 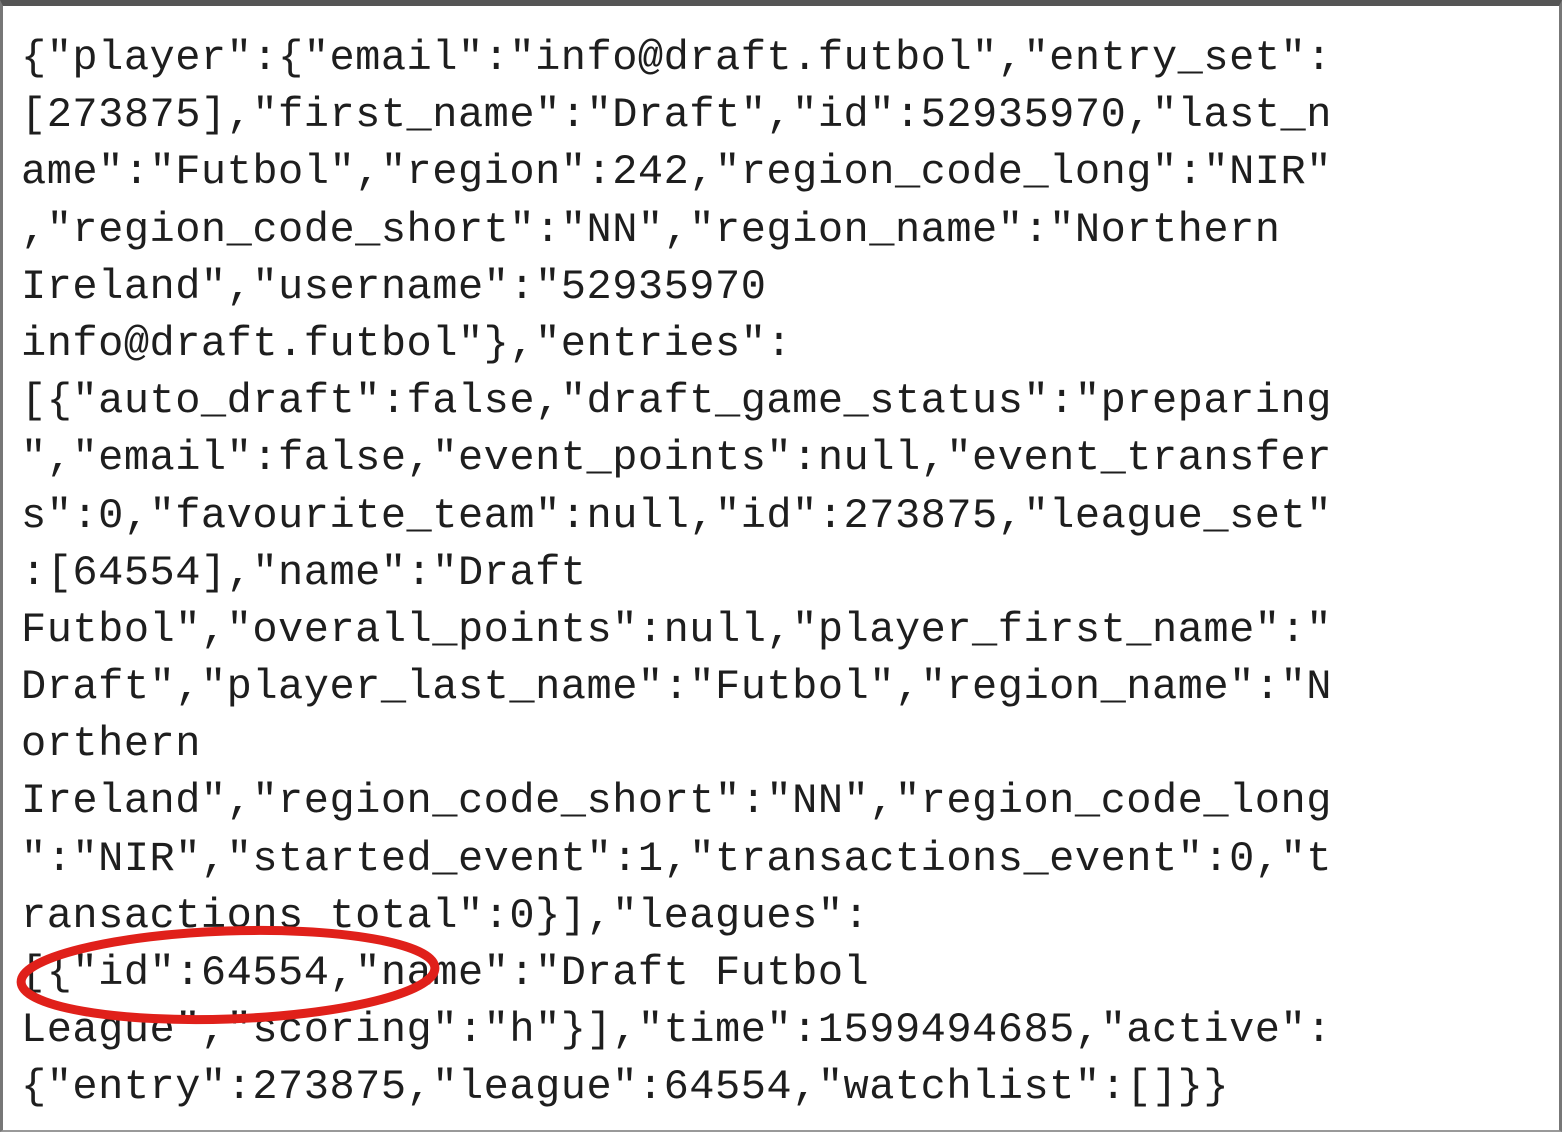 What do you see at coordinates (111, 744) in the screenshot?
I see `json-line: orthern` at bounding box center [111, 744].